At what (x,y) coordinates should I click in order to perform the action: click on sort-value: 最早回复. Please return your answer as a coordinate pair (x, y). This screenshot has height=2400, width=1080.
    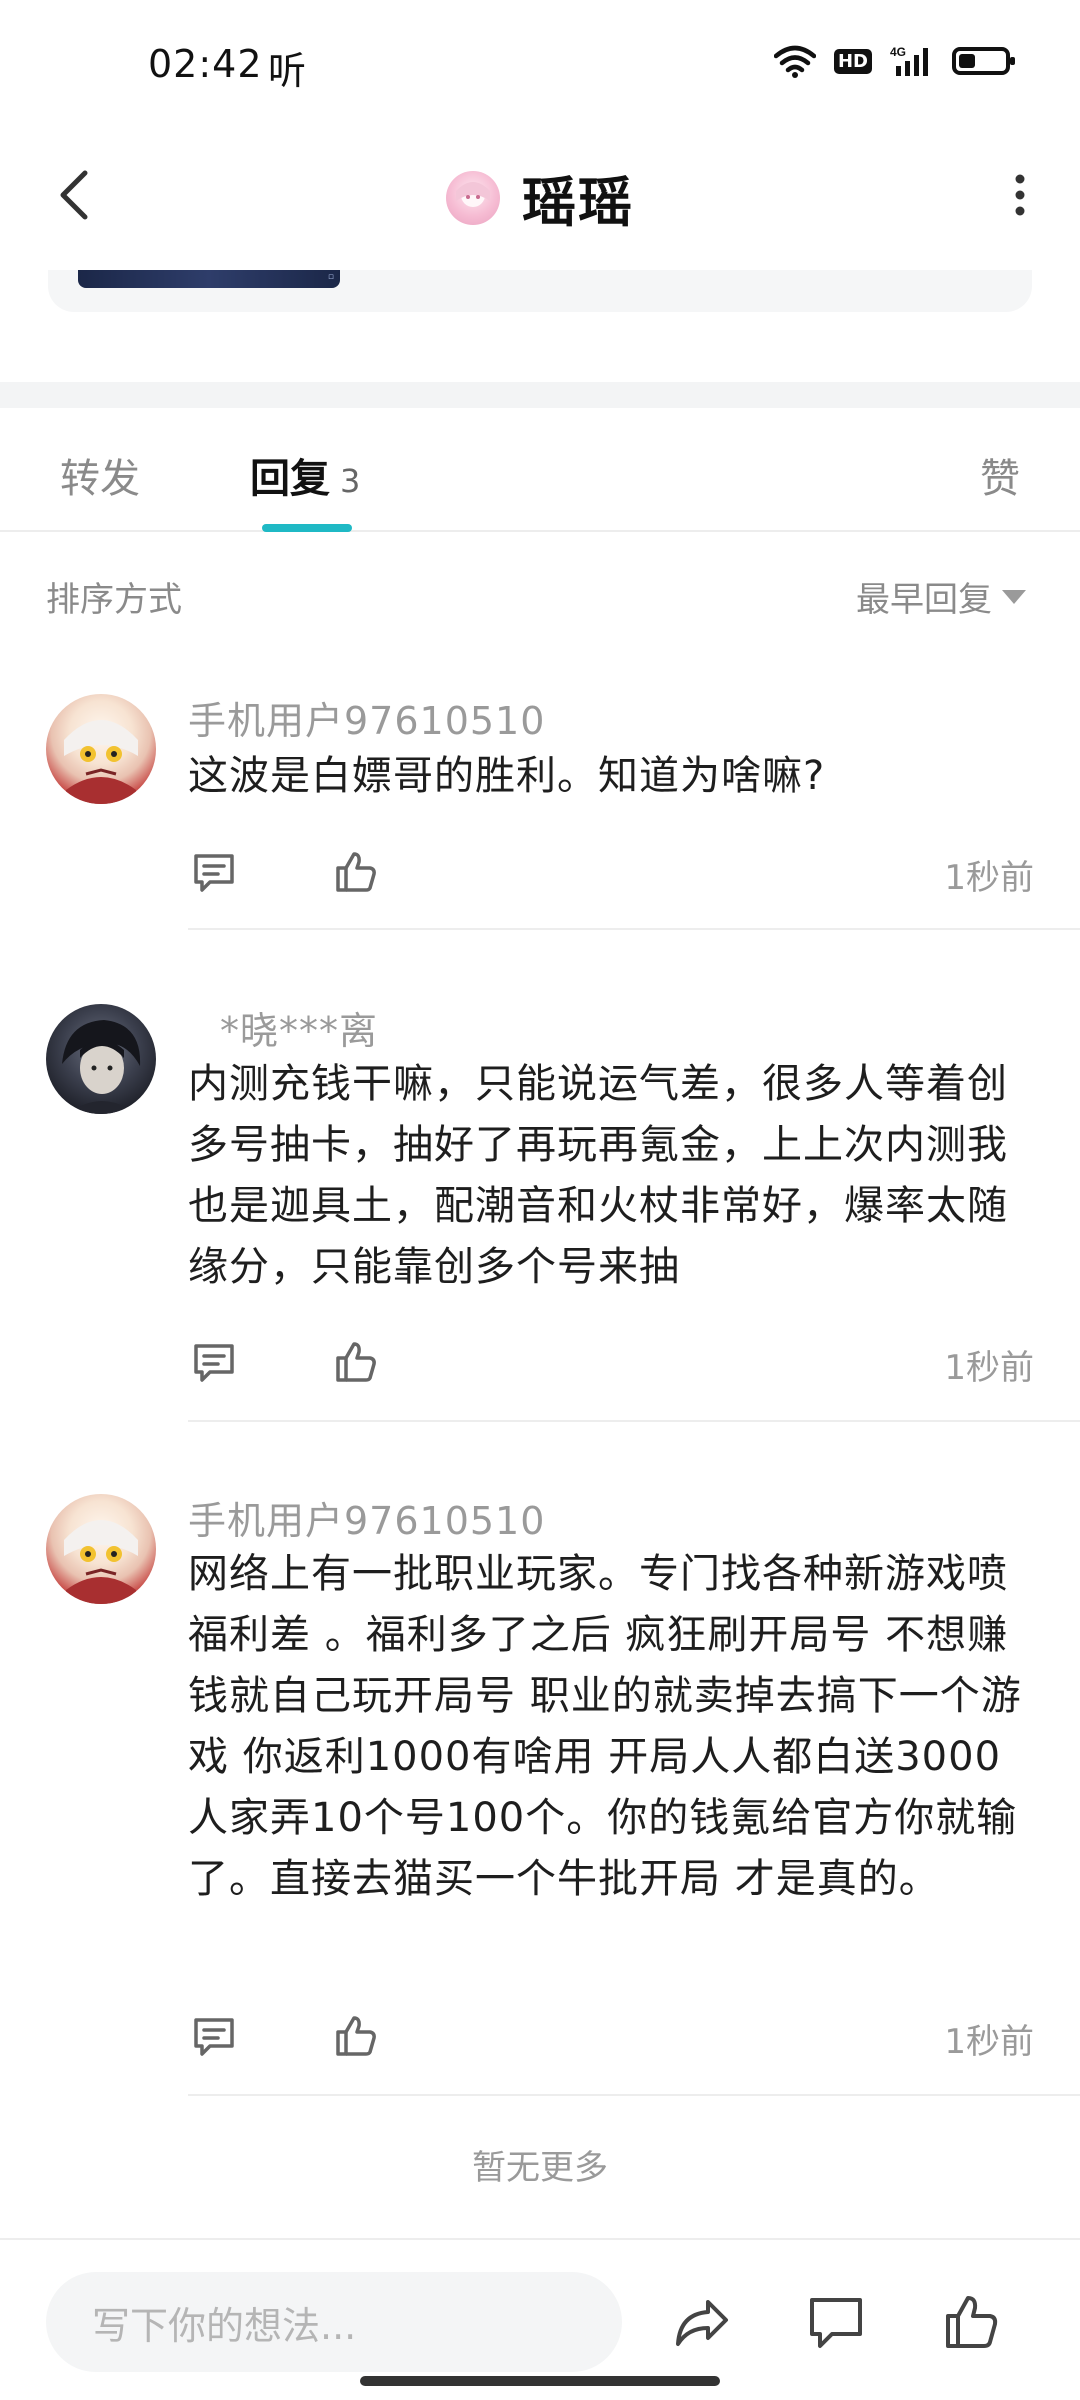
    Looking at the image, I should click on (924, 600).